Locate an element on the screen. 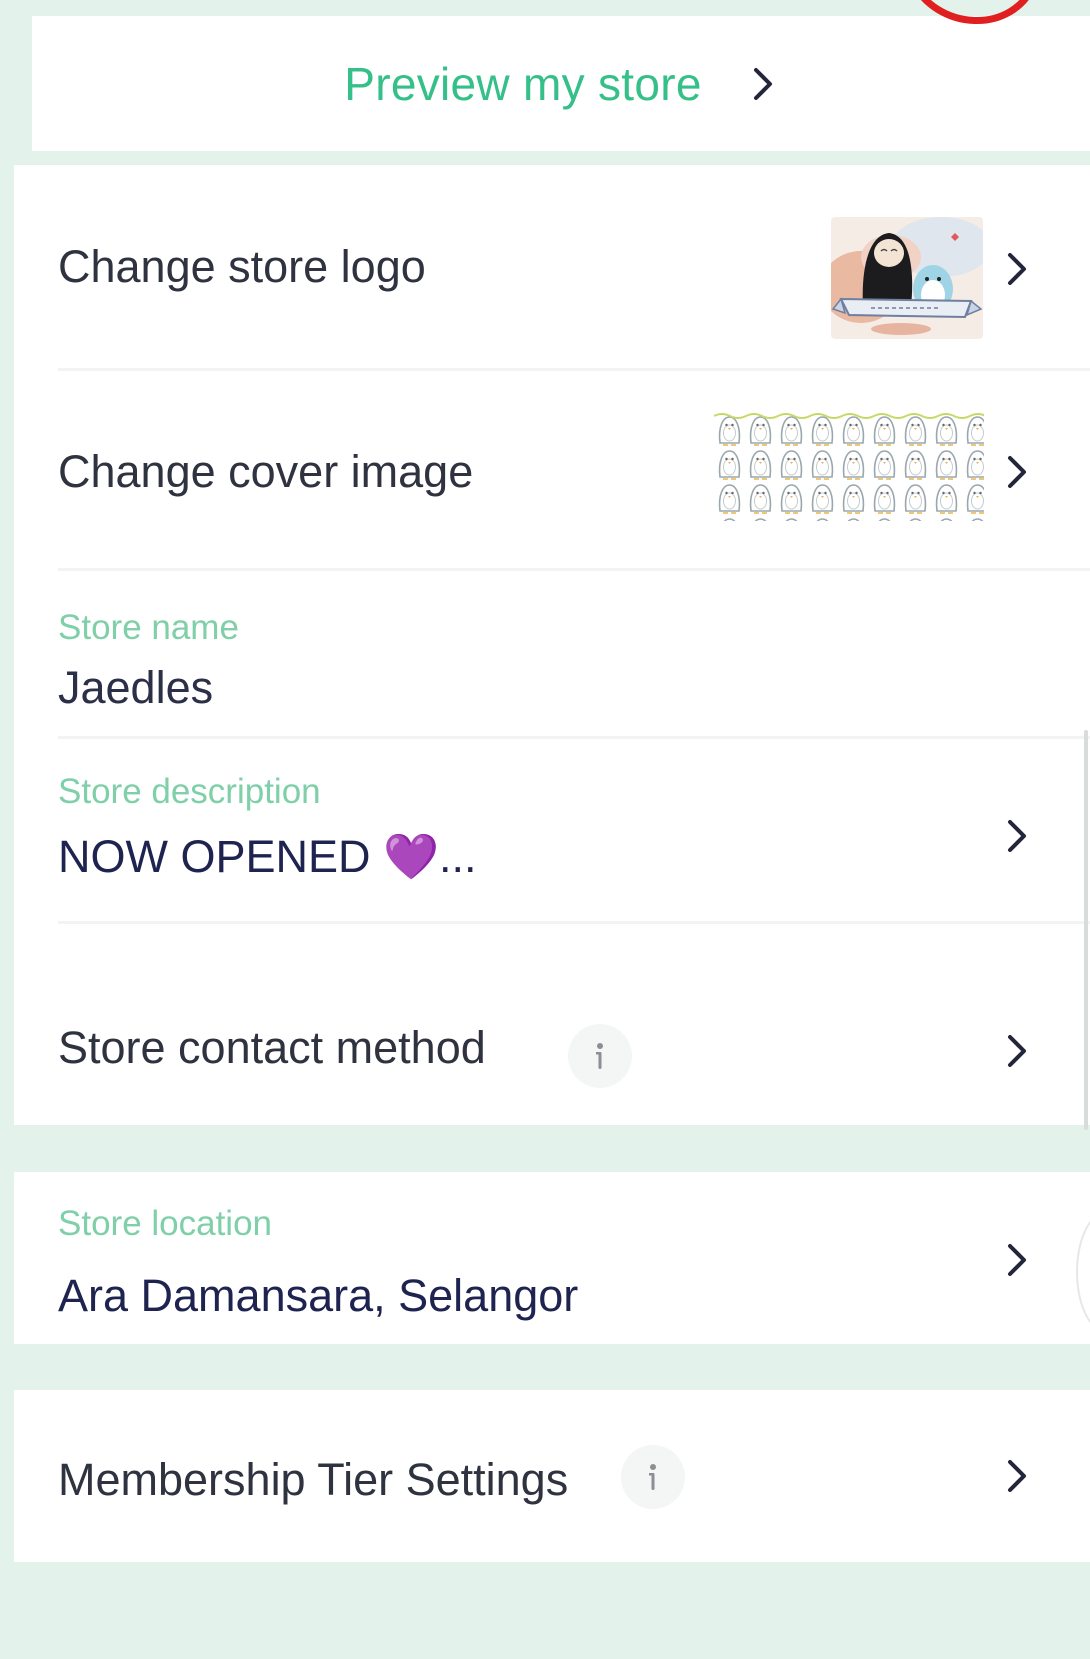 The image size is (1090, 1659). store-description-label: Store description is located at coordinates (189, 791).